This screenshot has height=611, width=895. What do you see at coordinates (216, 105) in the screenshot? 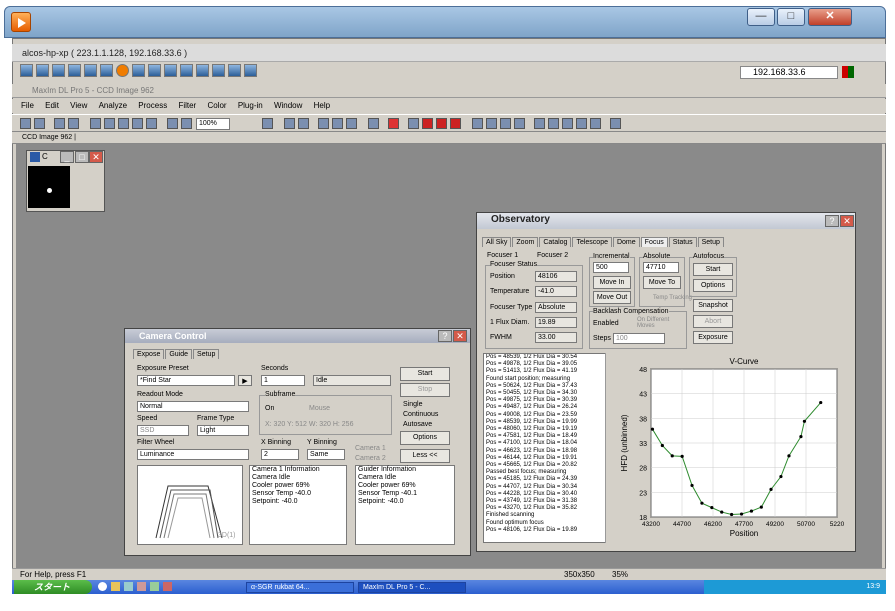
I see `menu-color: Color` at bounding box center [216, 105].